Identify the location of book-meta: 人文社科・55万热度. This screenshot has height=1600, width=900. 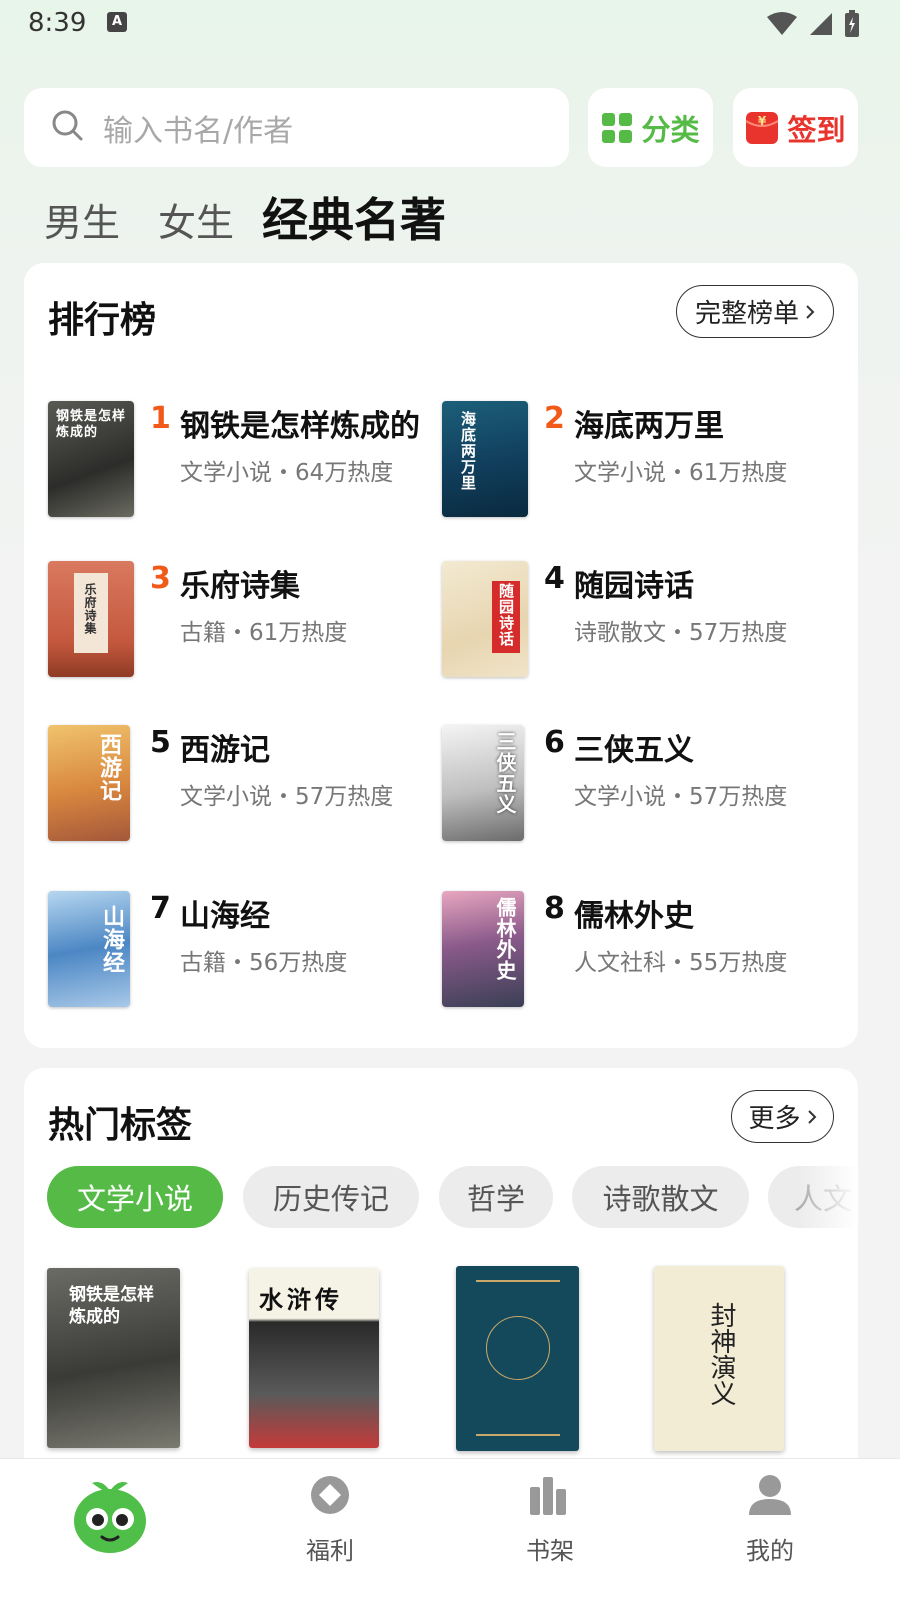
(681, 963).